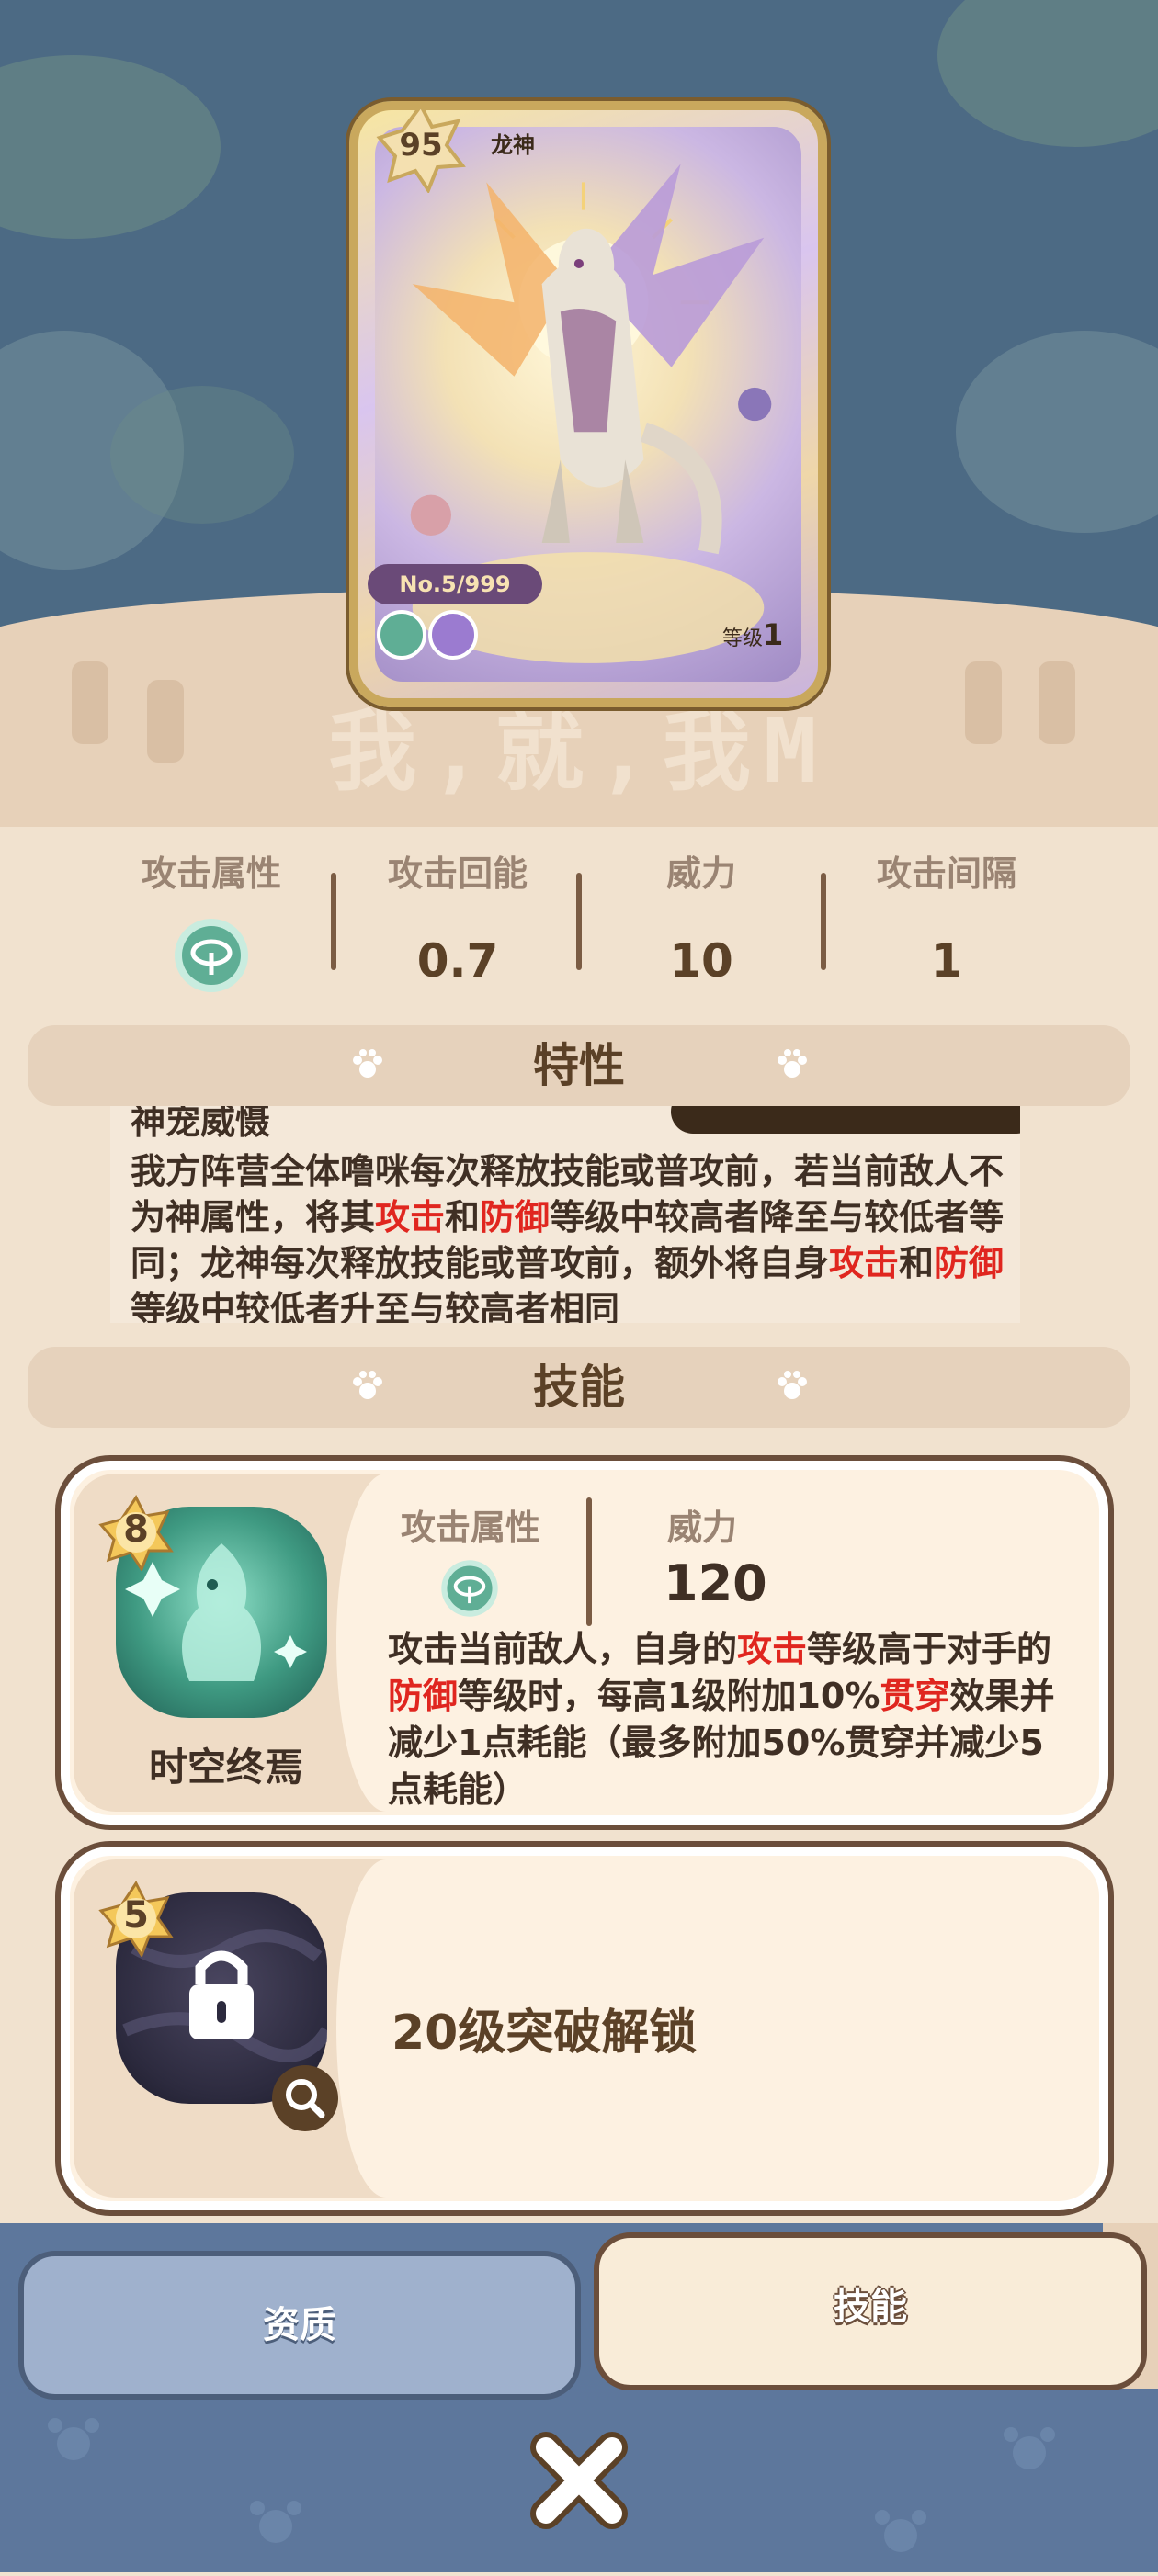  Describe the element at coordinates (136, 1915) in the screenshot. I see `energy-cost: 5` at that location.